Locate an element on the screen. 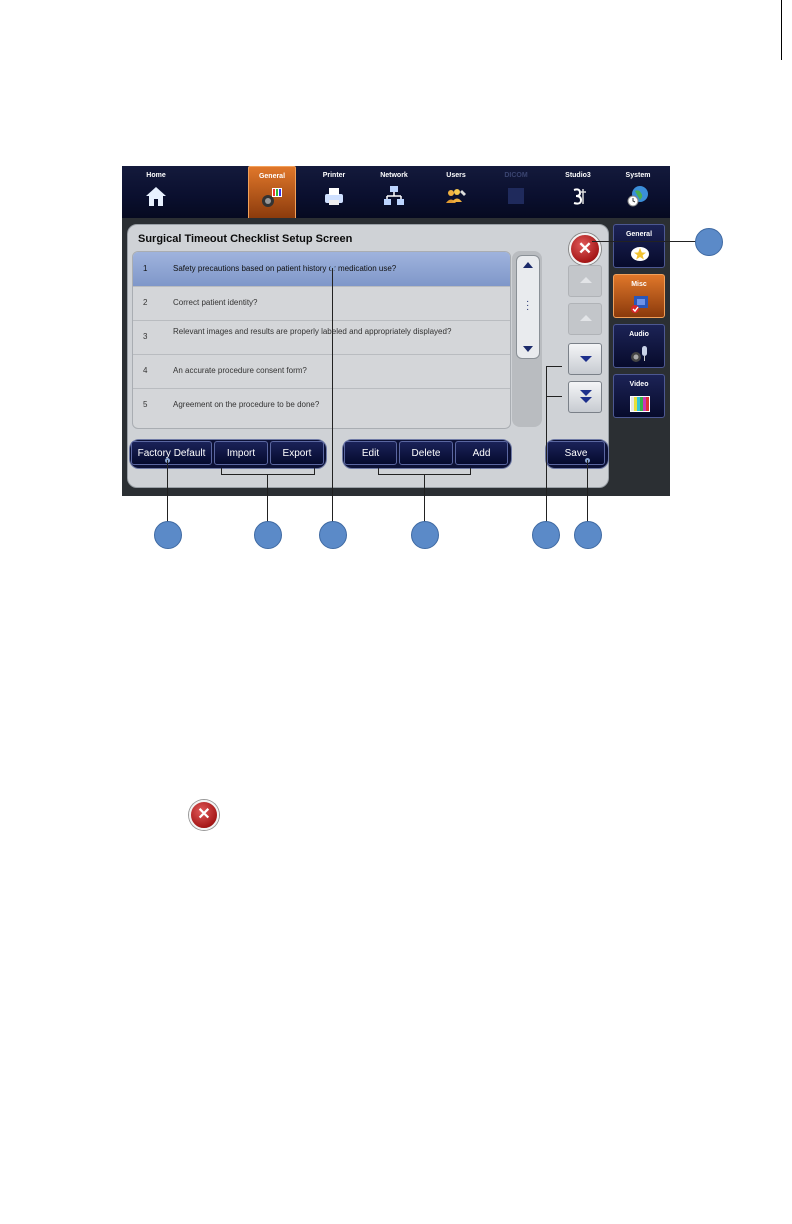 The width and height of the screenshot is (792, 1224). studio3-icon is located at coordinates (579, 196).